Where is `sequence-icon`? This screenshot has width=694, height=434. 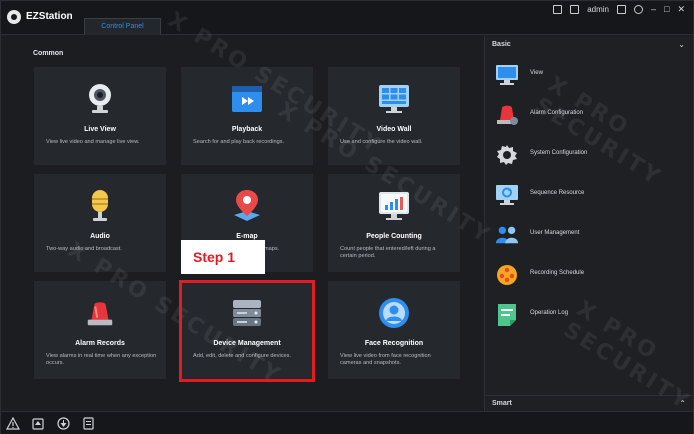
sequence-icon is located at coordinates (507, 195).